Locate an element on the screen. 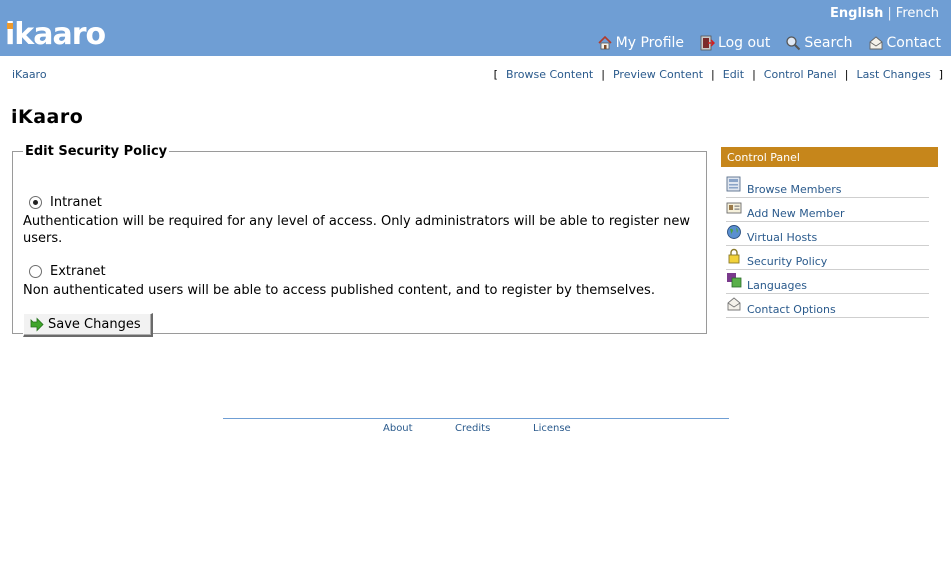 The width and height of the screenshot is (951, 562). cp-item-add-new-member: Add New Member is located at coordinates (827, 210).